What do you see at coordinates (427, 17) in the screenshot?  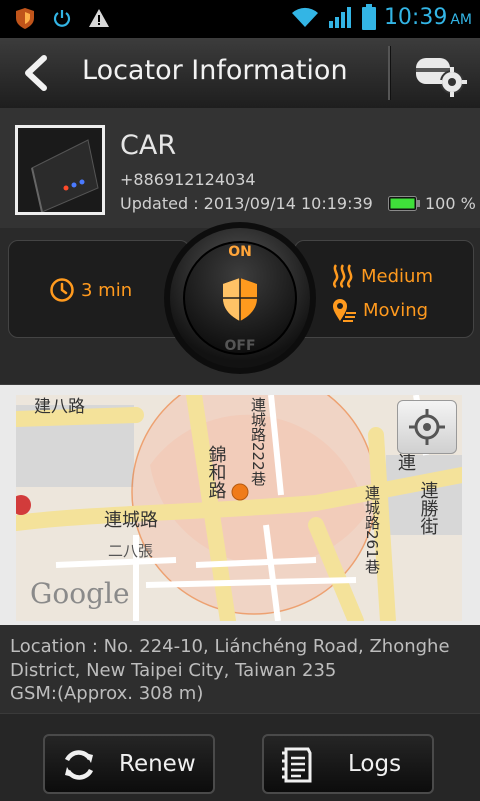 I see `clock: 10:39 AM` at bounding box center [427, 17].